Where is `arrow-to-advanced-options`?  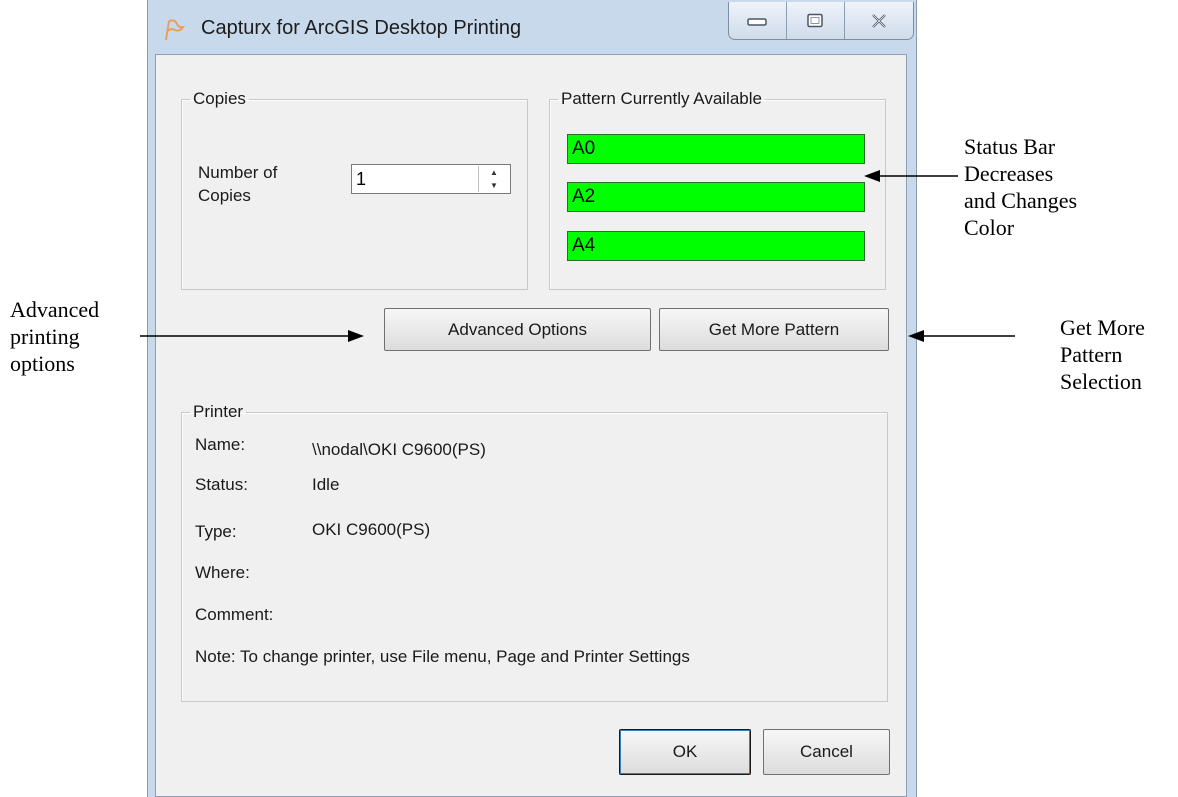
arrow-to-advanced-options is located at coordinates (252, 336).